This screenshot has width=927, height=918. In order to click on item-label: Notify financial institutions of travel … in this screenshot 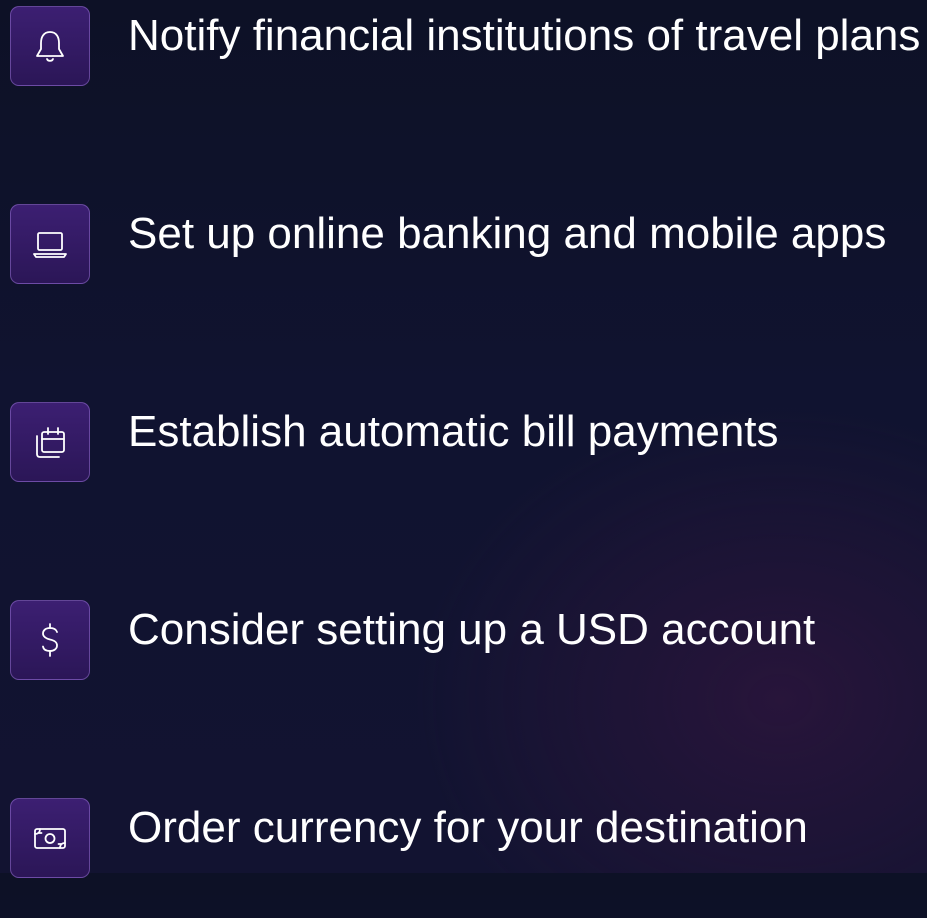, I will do `click(524, 35)`.